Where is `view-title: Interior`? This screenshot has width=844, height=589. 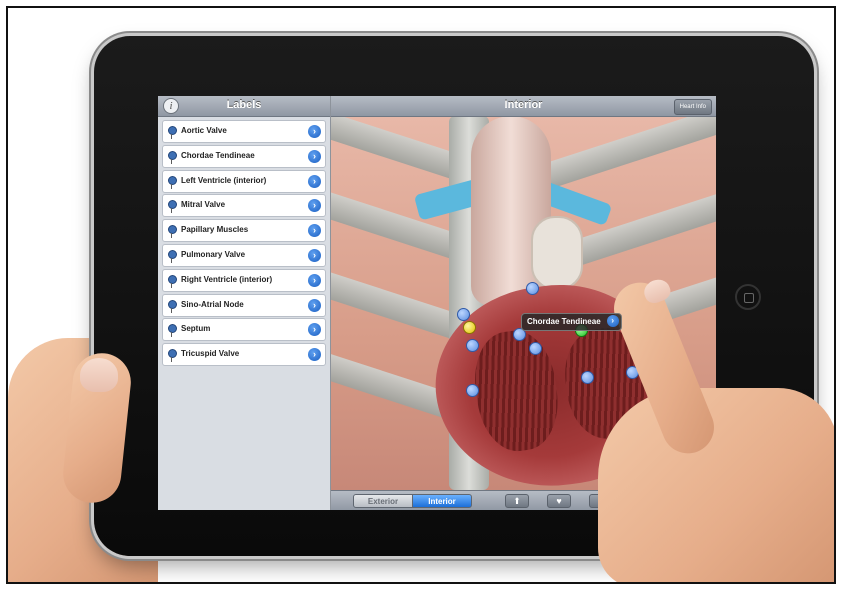
view-title: Interior is located at coordinates (523, 105).